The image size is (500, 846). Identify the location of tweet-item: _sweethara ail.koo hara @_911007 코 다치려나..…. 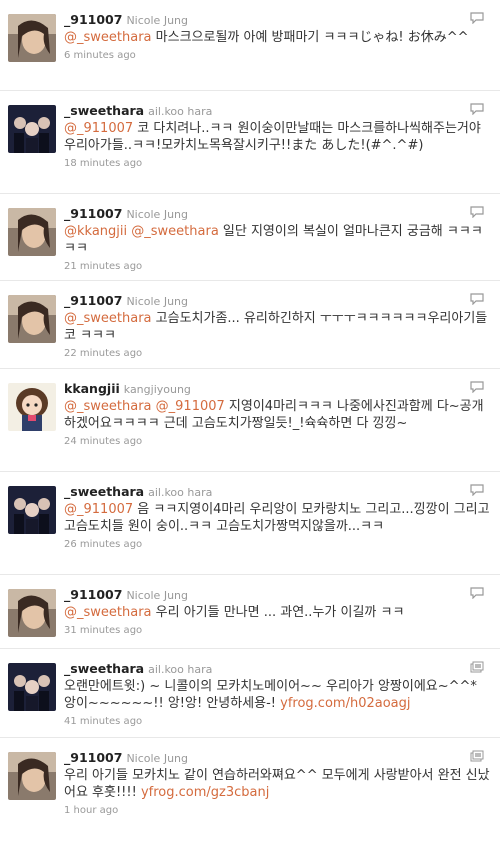
(250, 142).